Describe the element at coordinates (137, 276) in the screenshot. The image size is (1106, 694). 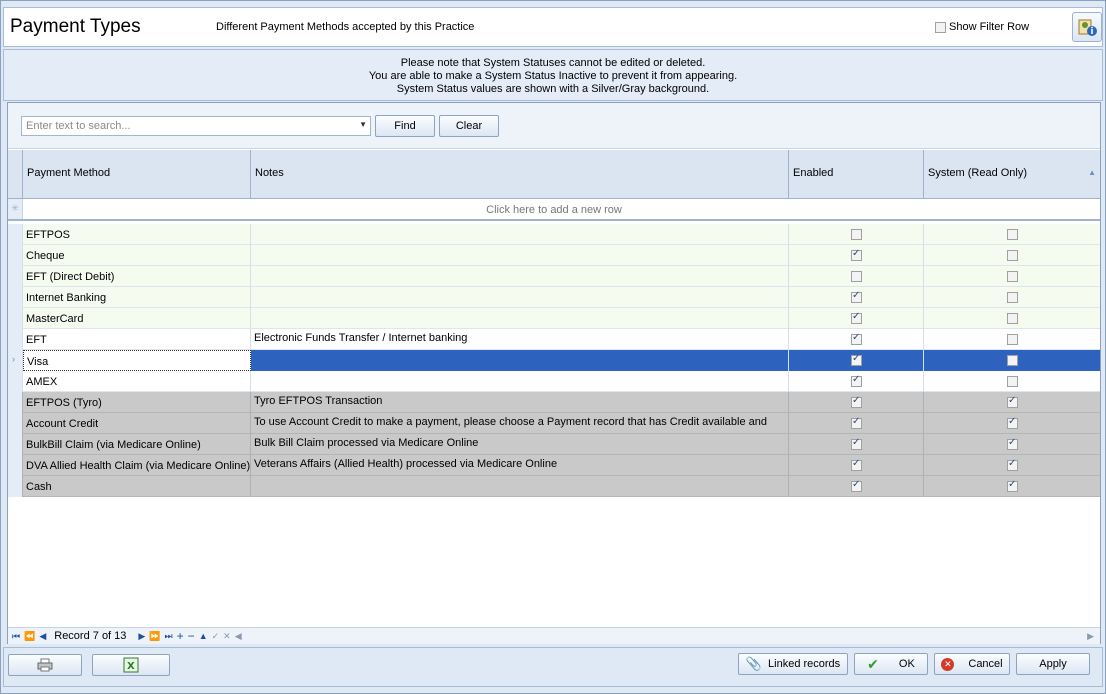
I see `cell-payment-method: EFT (Direct Debit)` at that location.